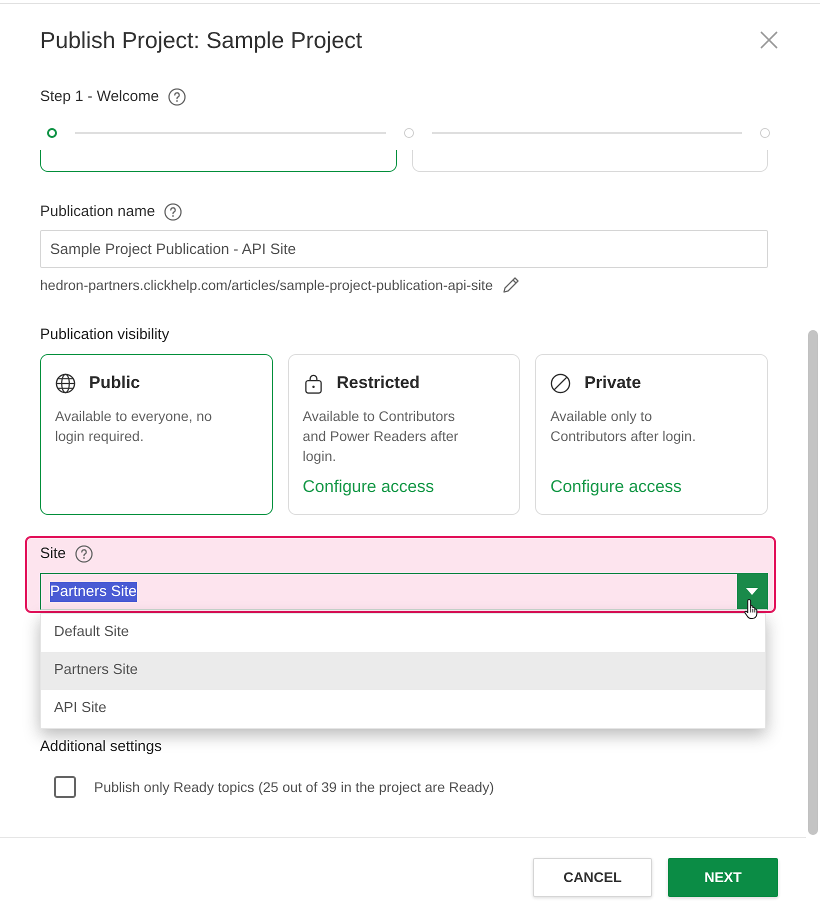  Describe the element at coordinates (404, 591) in the screenshot. I see `site-select: Partners Site` at that location.